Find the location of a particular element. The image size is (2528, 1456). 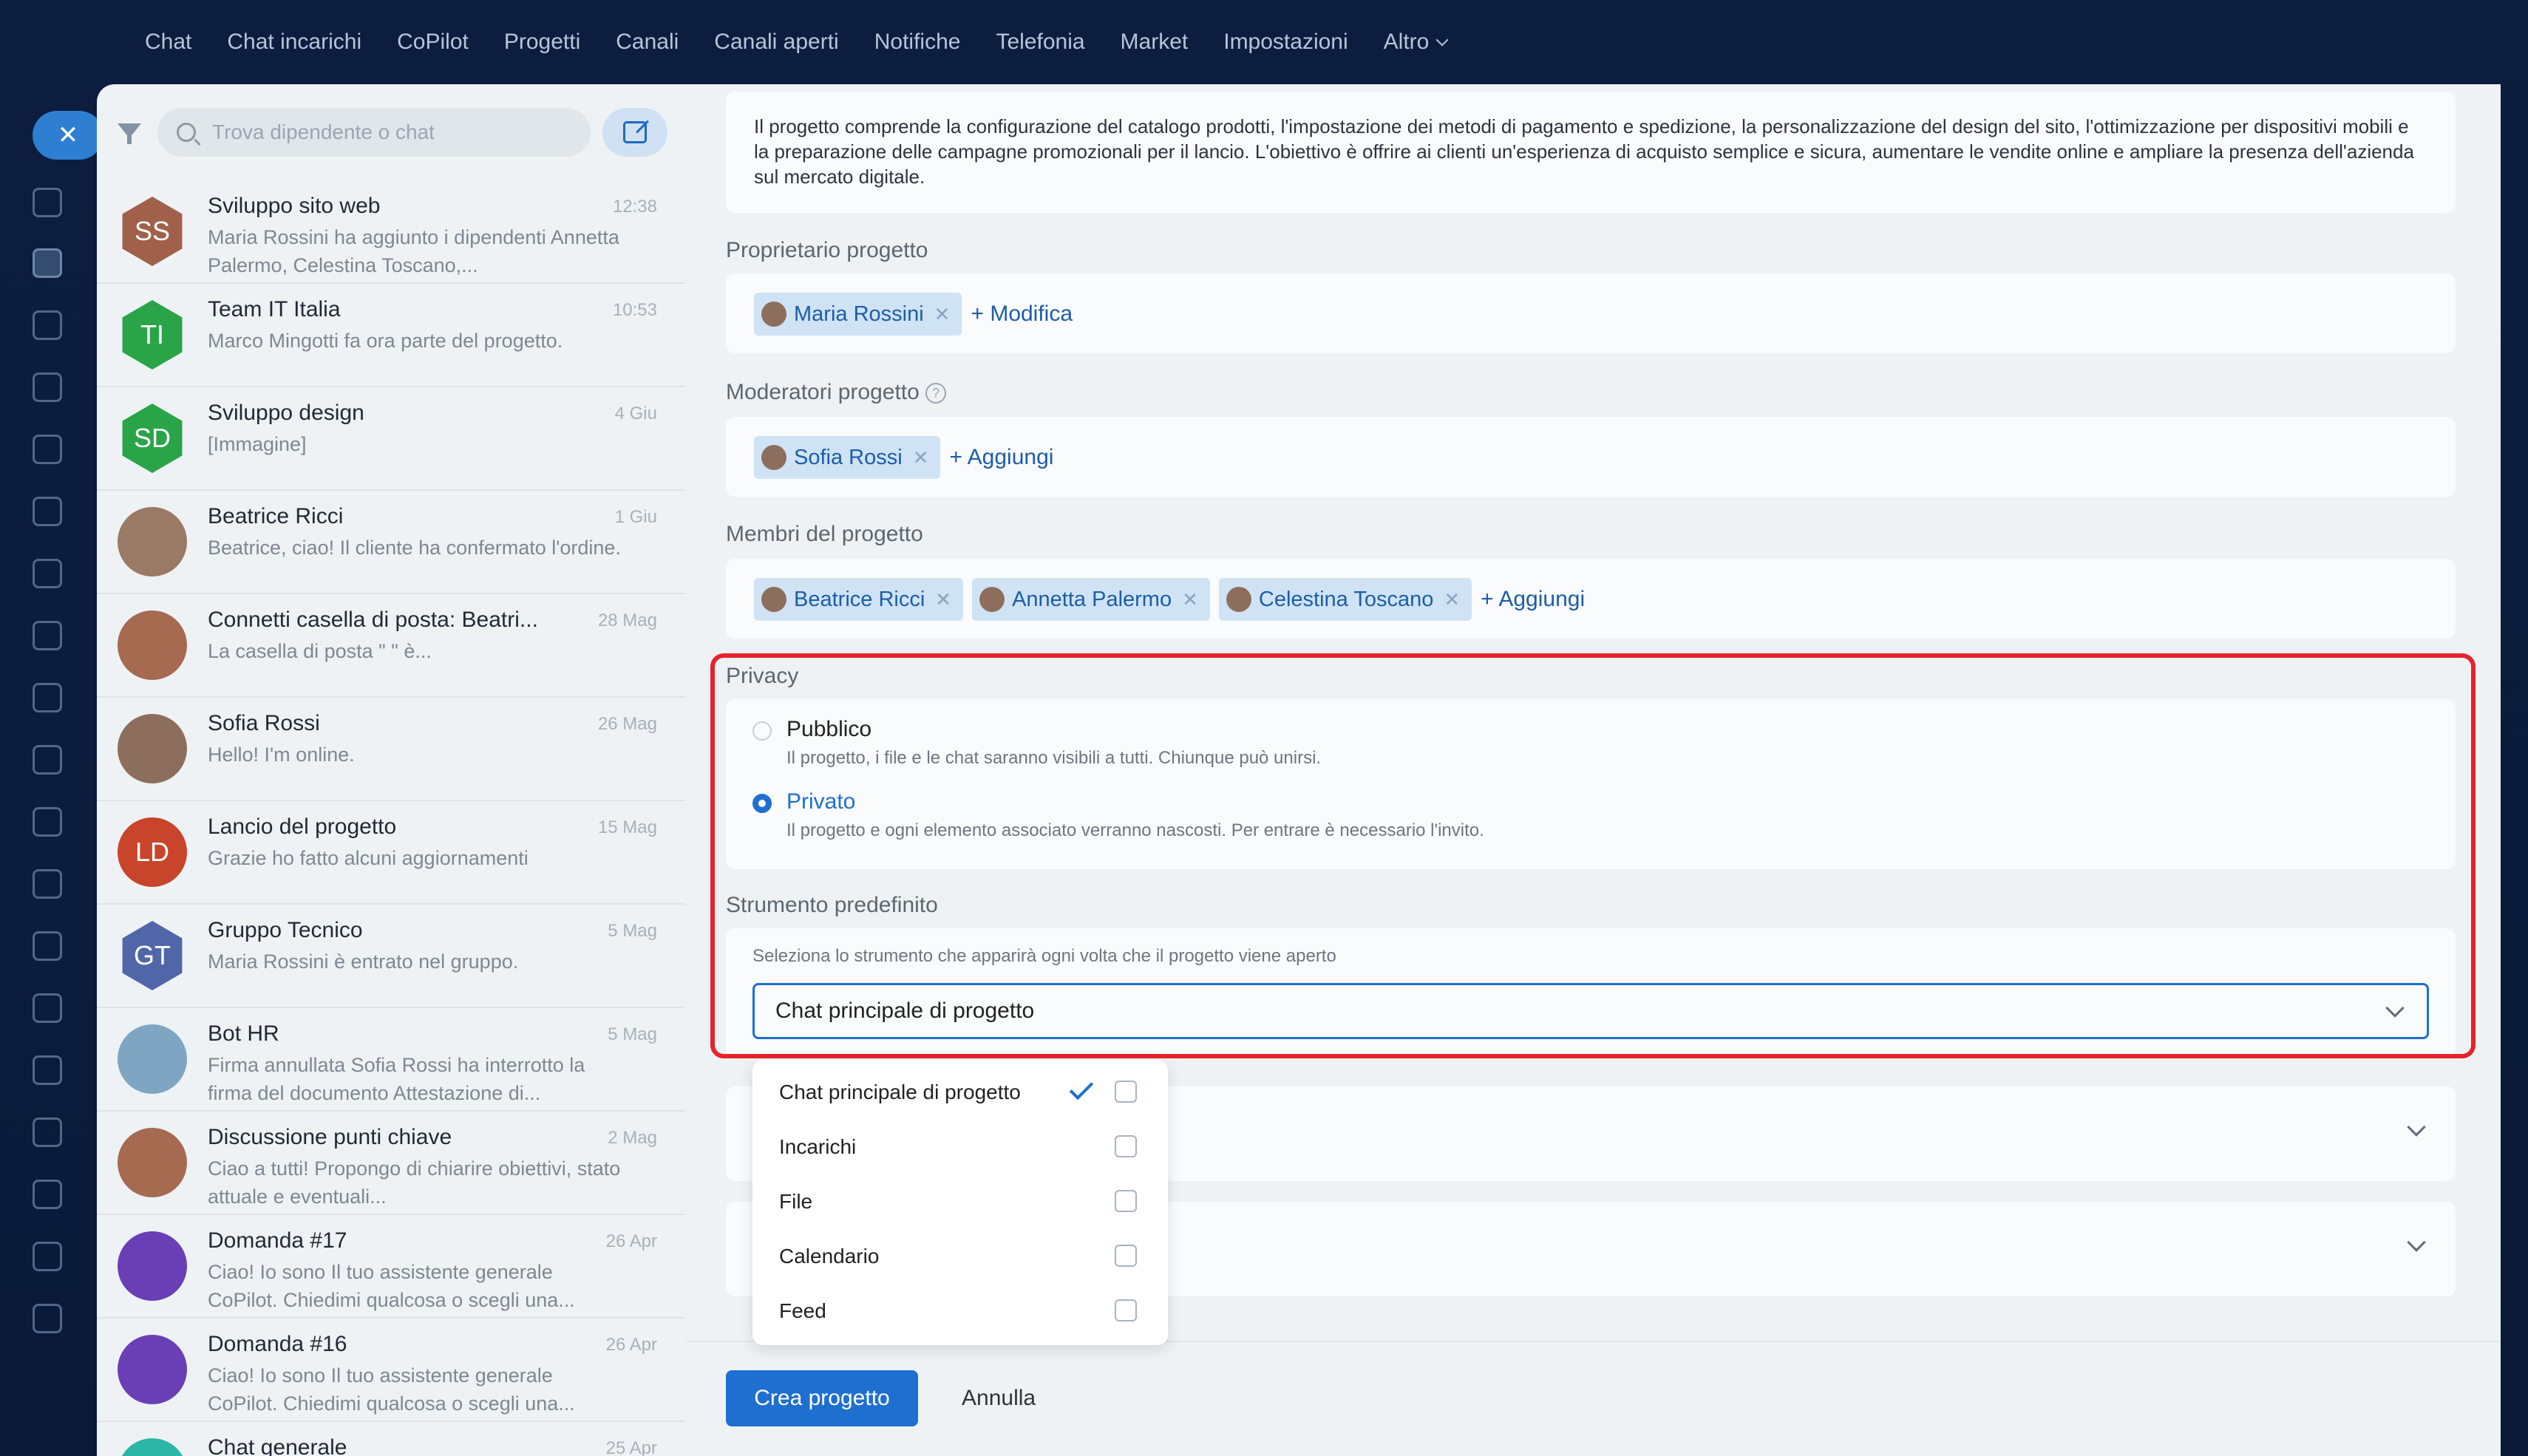

chat-name: Discussione punti chiave is located at coordinates (330, 1137).